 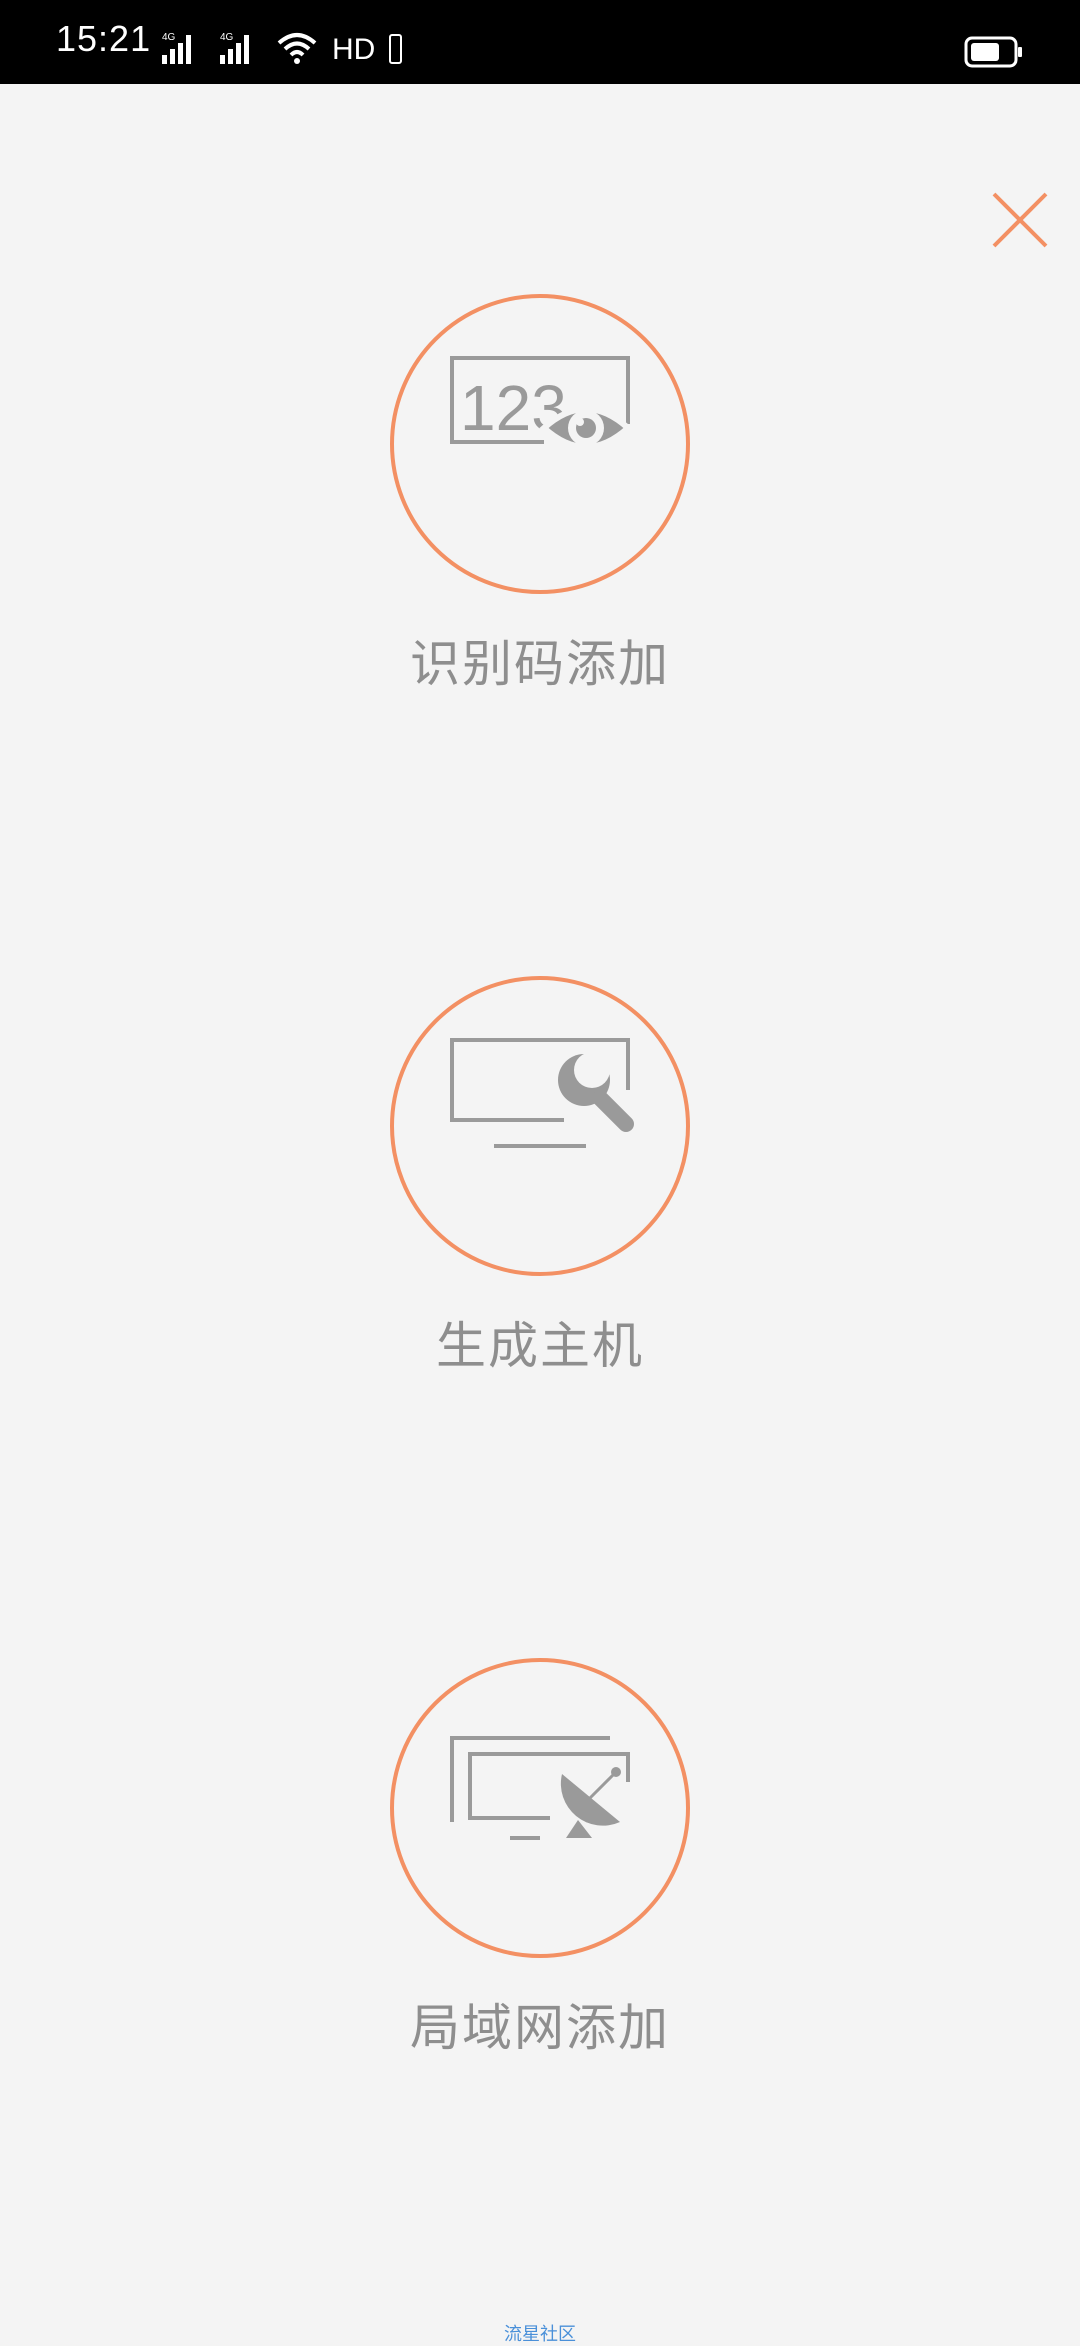 I want to click on add-by-lan-label: 局域网添加, so click(x=540, y=2028).